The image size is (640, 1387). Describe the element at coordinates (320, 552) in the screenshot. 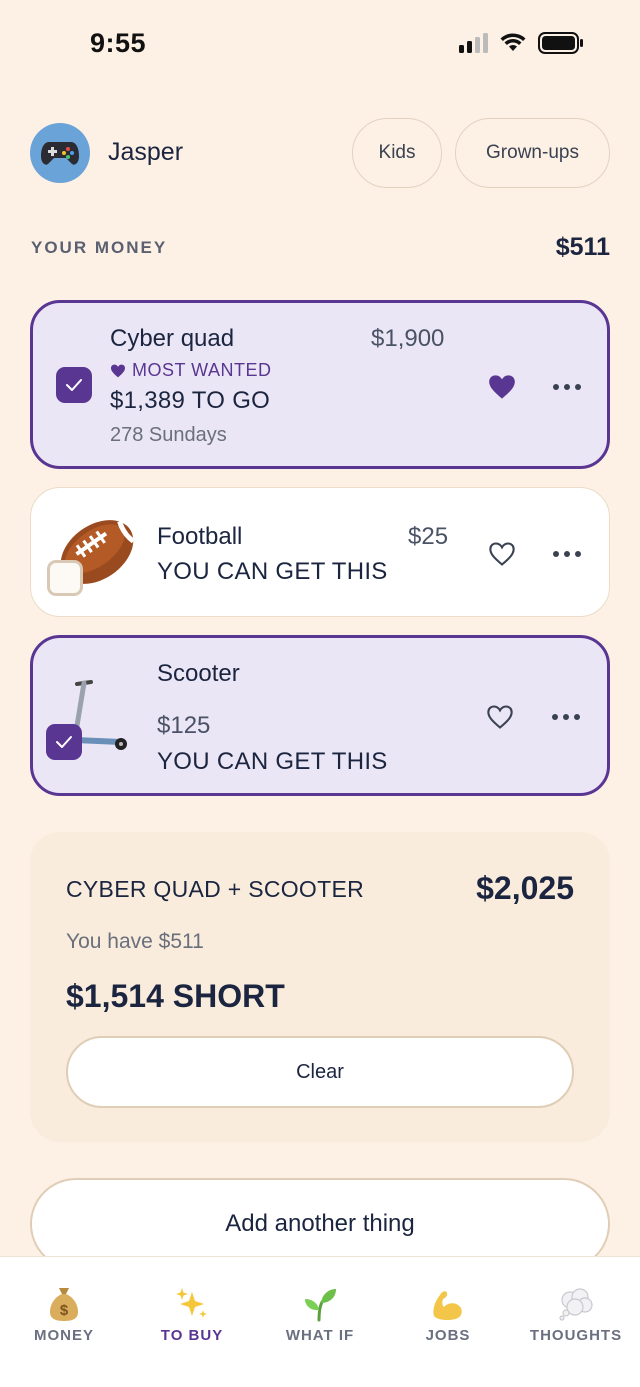

I see `wishlist-item-football: Football $25 YOU CAN GET THIS` at that location.